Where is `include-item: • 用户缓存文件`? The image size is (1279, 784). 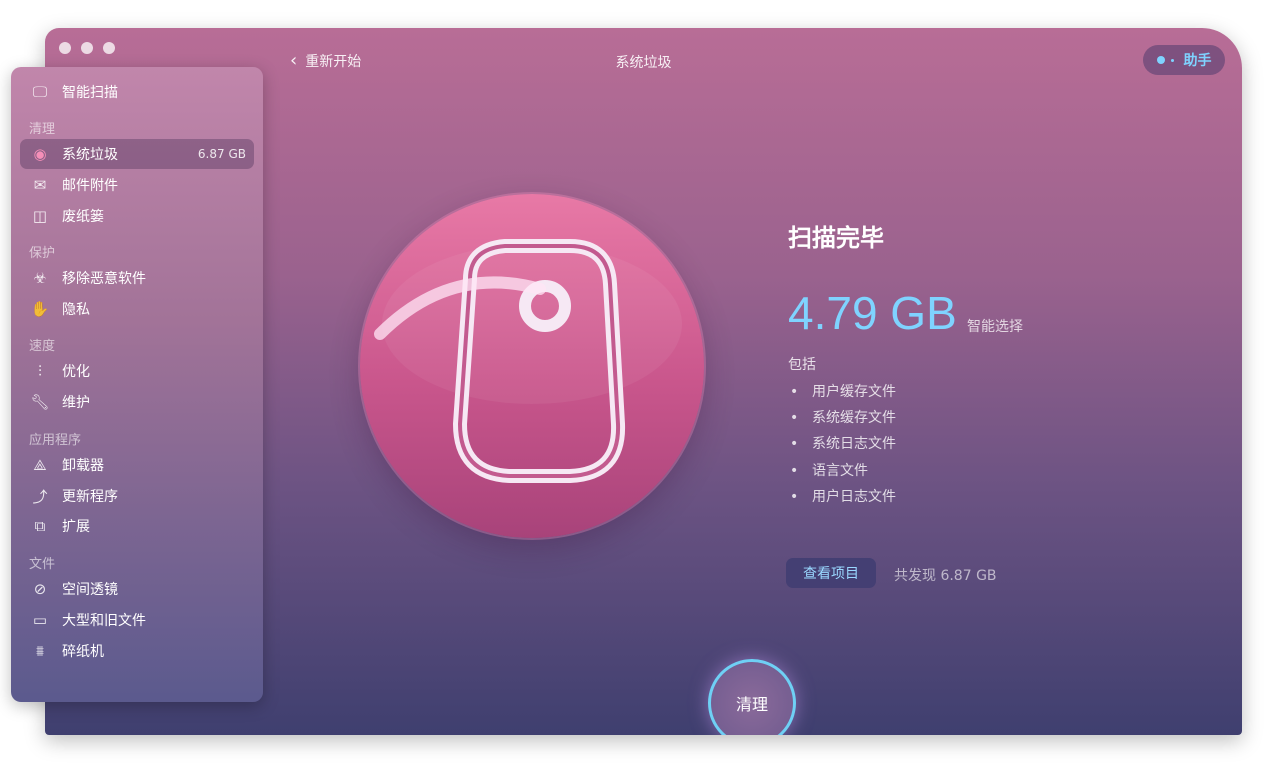 include-item: • 用户缓存文件 is located at coordinates (843, 392).